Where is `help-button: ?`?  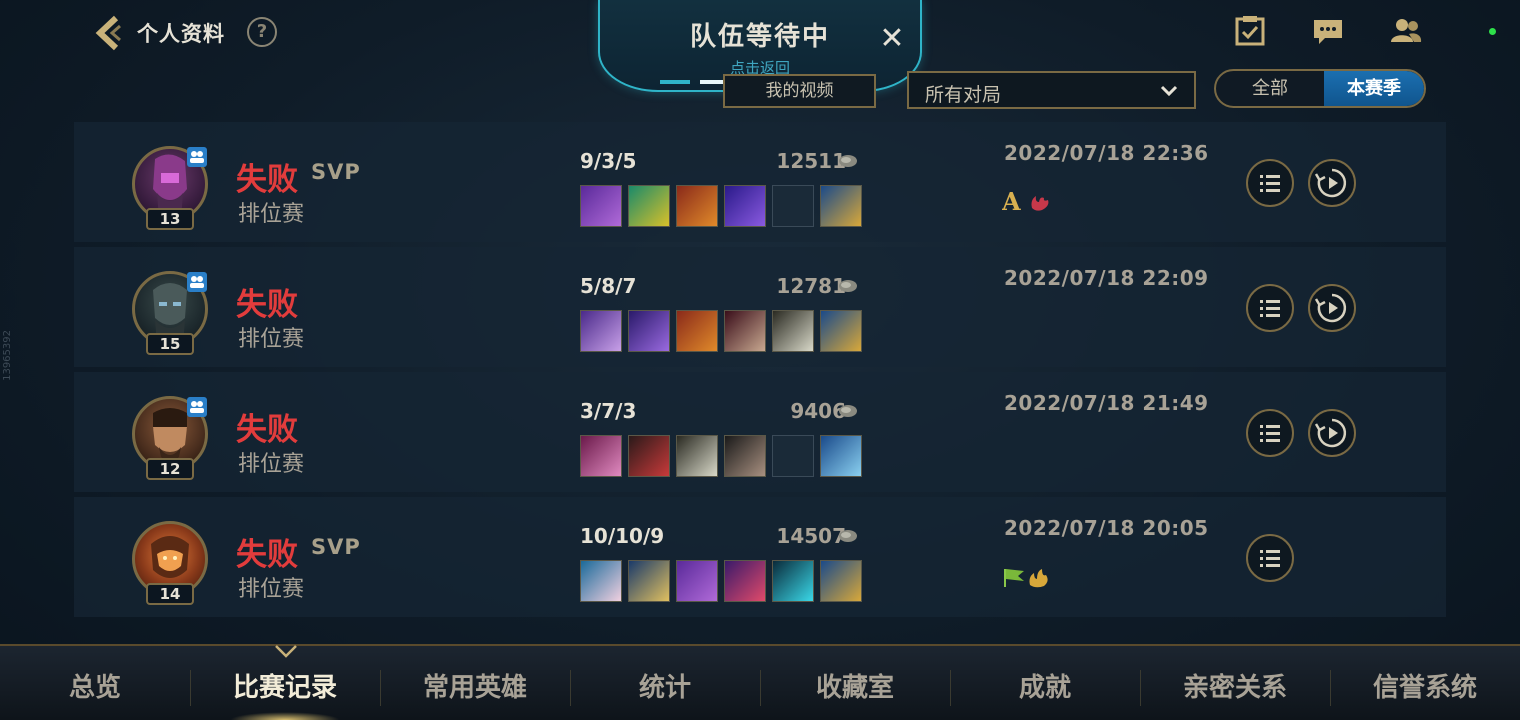
help-button: ? is located at coordinates (262, 32).